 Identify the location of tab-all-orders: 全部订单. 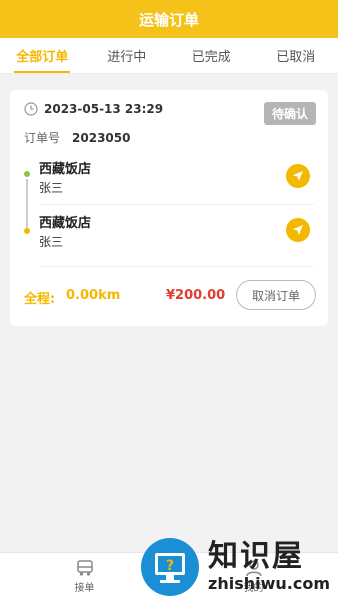
(42, 55).